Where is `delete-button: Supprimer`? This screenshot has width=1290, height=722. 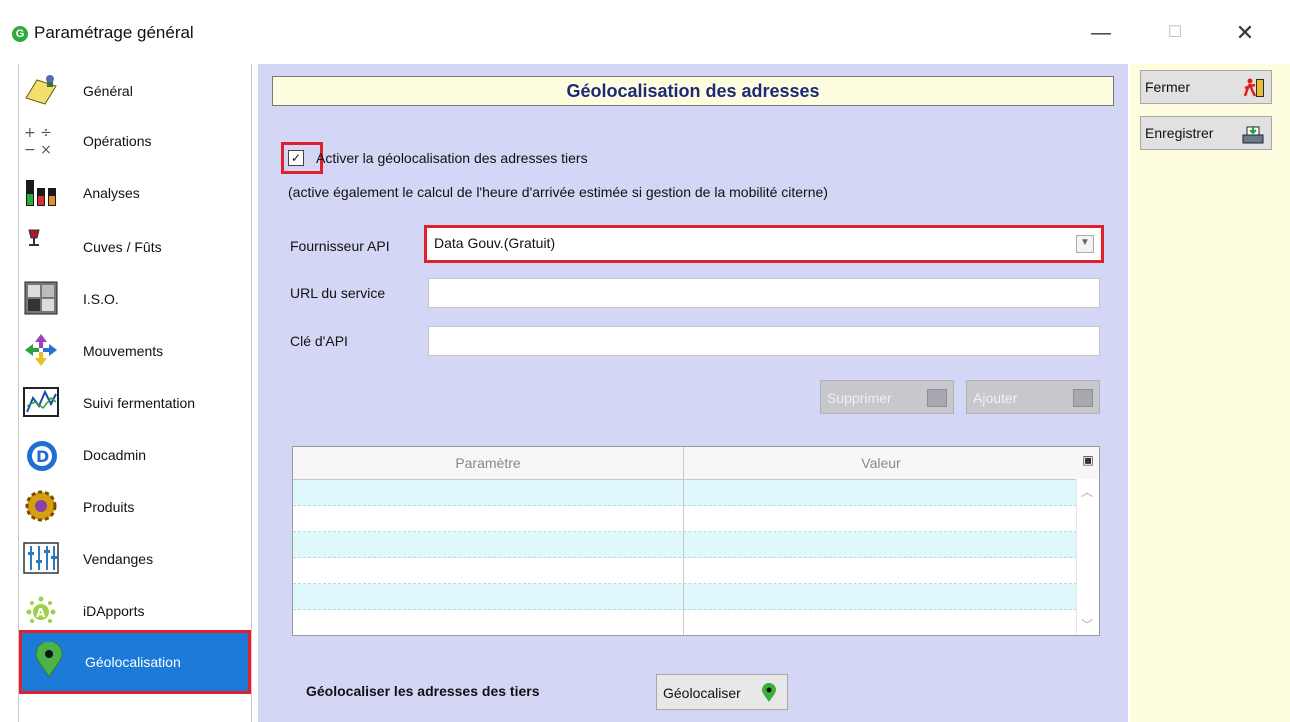 delete-button: Supprimer is located at coordinates (887, 397).